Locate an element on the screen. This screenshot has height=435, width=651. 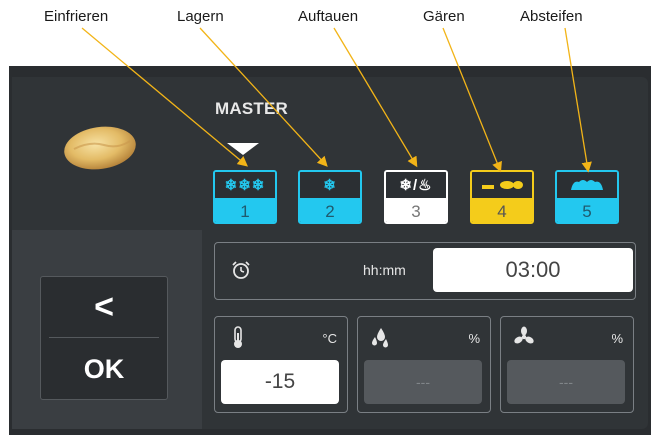
program-number: 2 is located at coordinates (330, 210).